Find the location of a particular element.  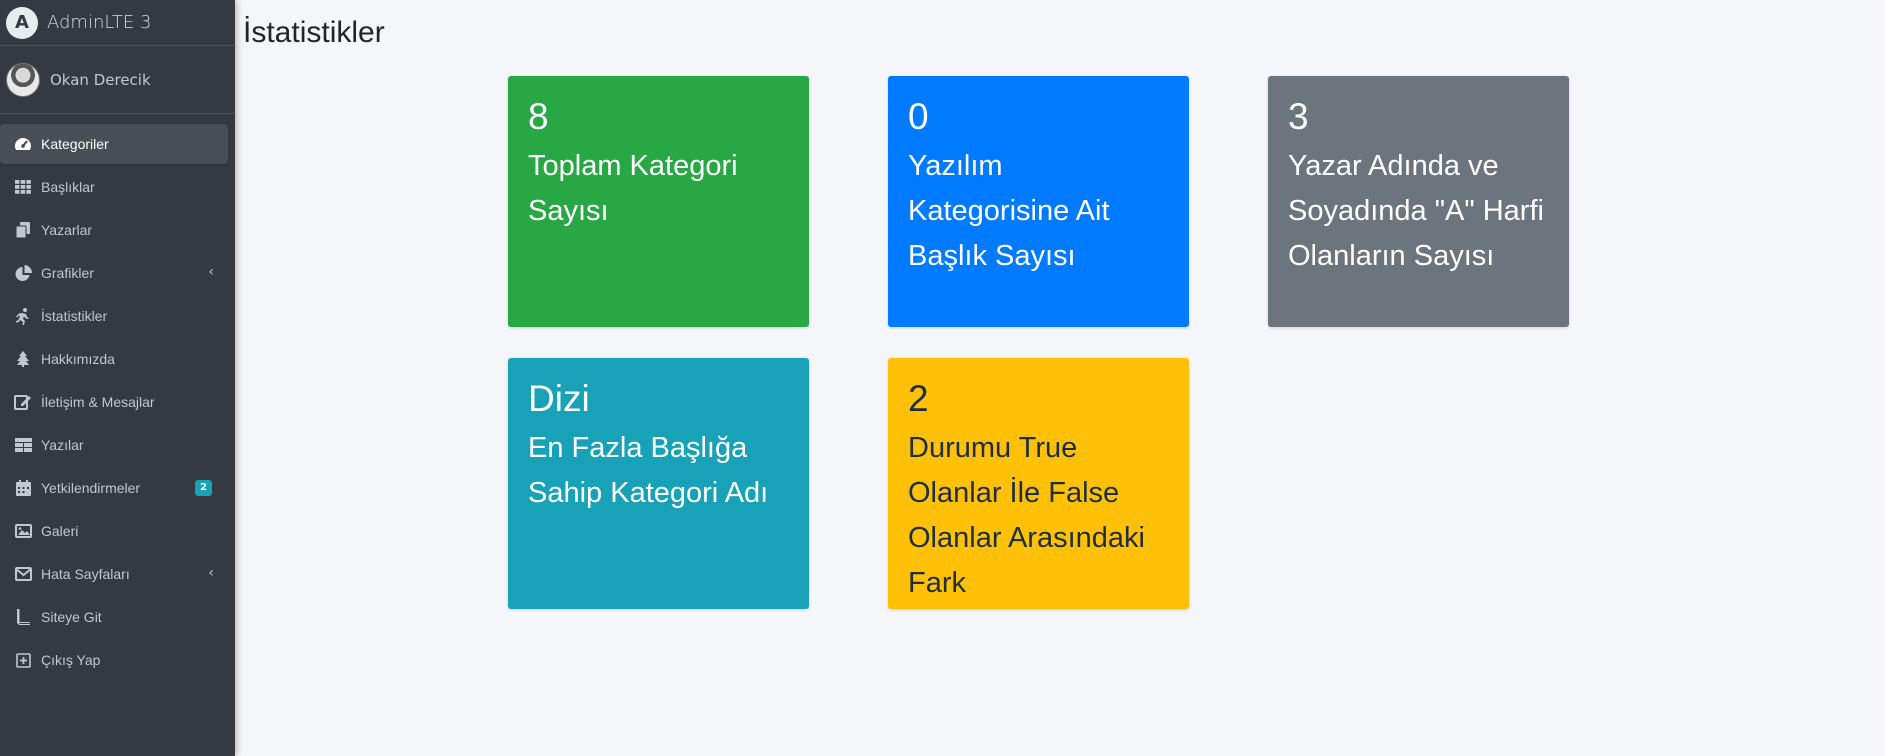

stat-value: 3 is located at coordinates (1298, 116).